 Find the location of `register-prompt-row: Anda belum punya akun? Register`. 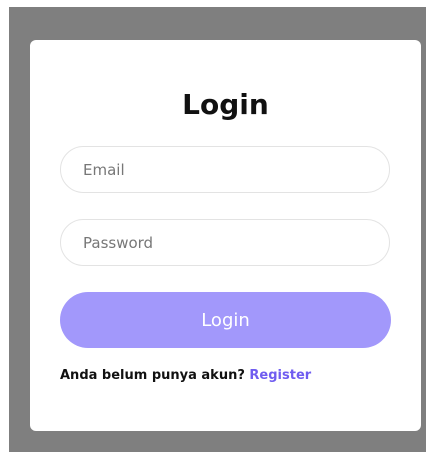

register-prompt-row: Anda belum punya akun? Register is located at coordinates (185, 375).